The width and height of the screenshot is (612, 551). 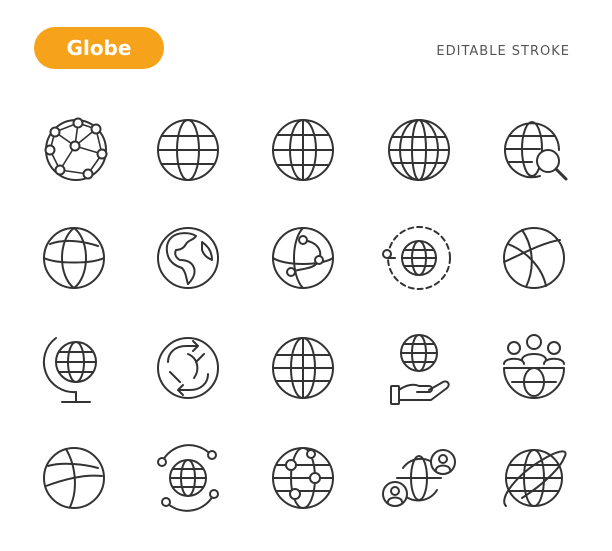 What do you see at coordinates (69, 370) in the screenshot?
I see `desk-globe-icon` at bounding box center [69, 370].